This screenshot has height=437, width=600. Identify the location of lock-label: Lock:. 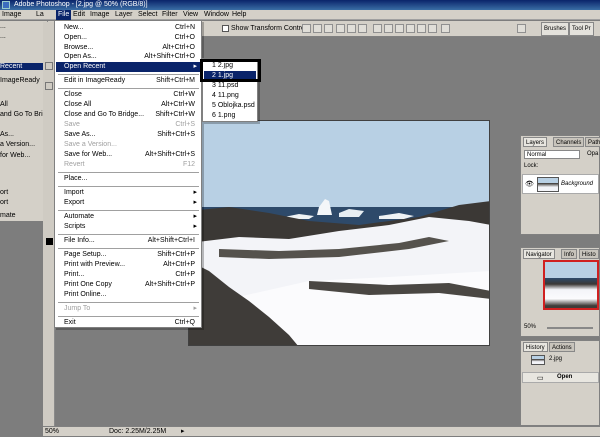
(531, 166).